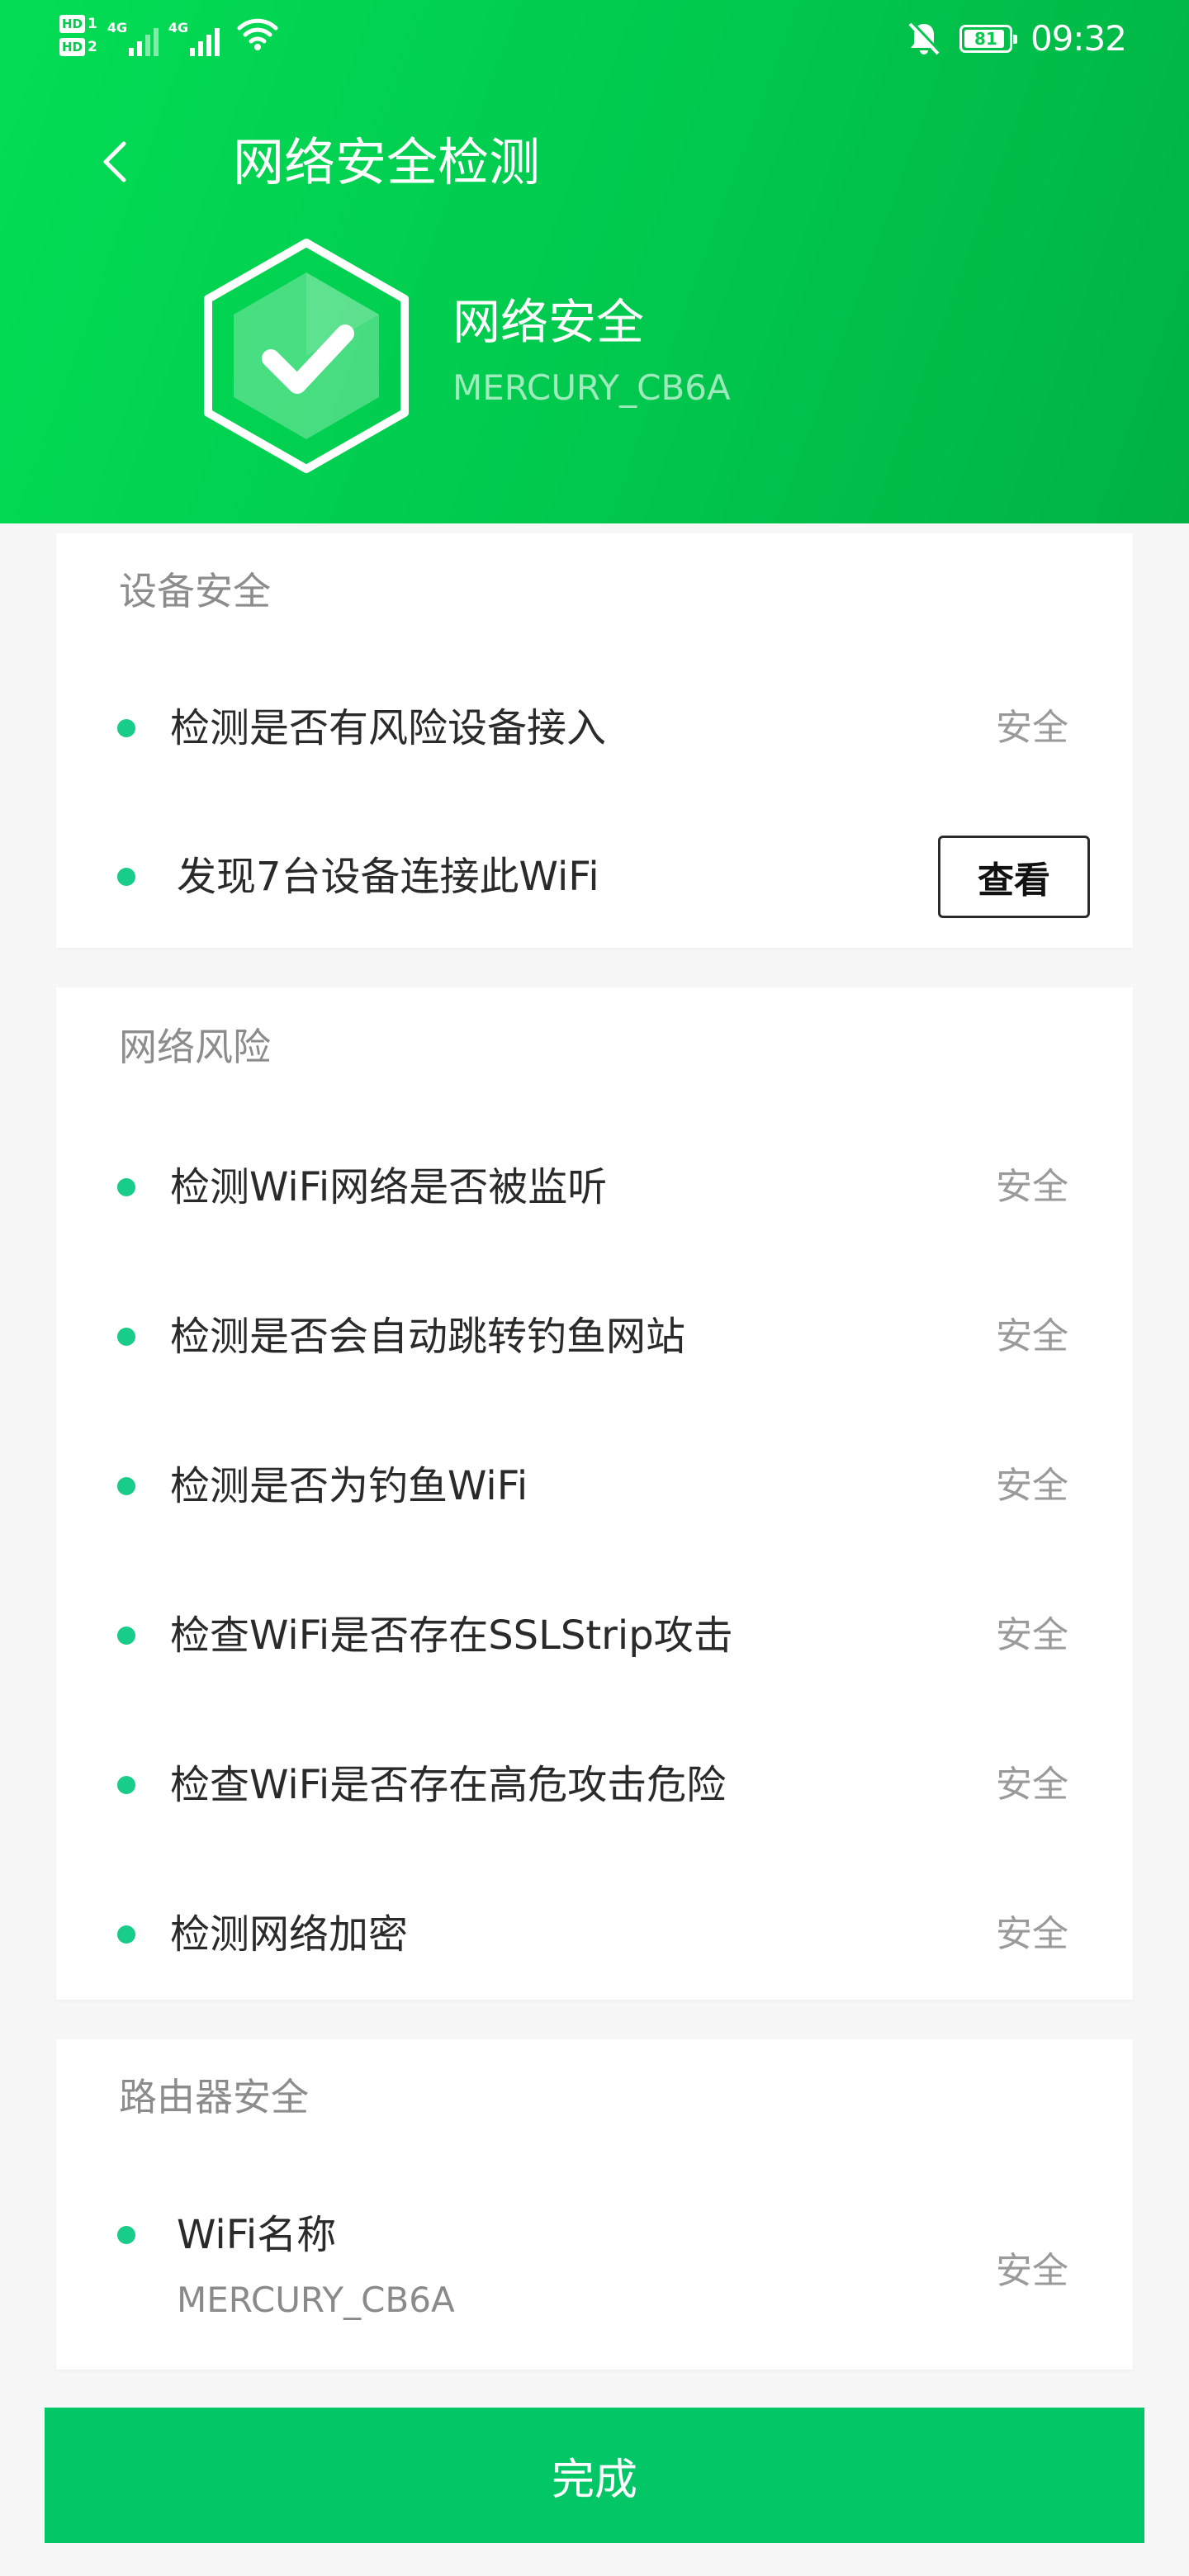 The width and height of the screenshot is (1189, 2576). Describe the element at coordinates (133, 35) in the screenshot. I see `signal-1-icon: 4G` at that location.